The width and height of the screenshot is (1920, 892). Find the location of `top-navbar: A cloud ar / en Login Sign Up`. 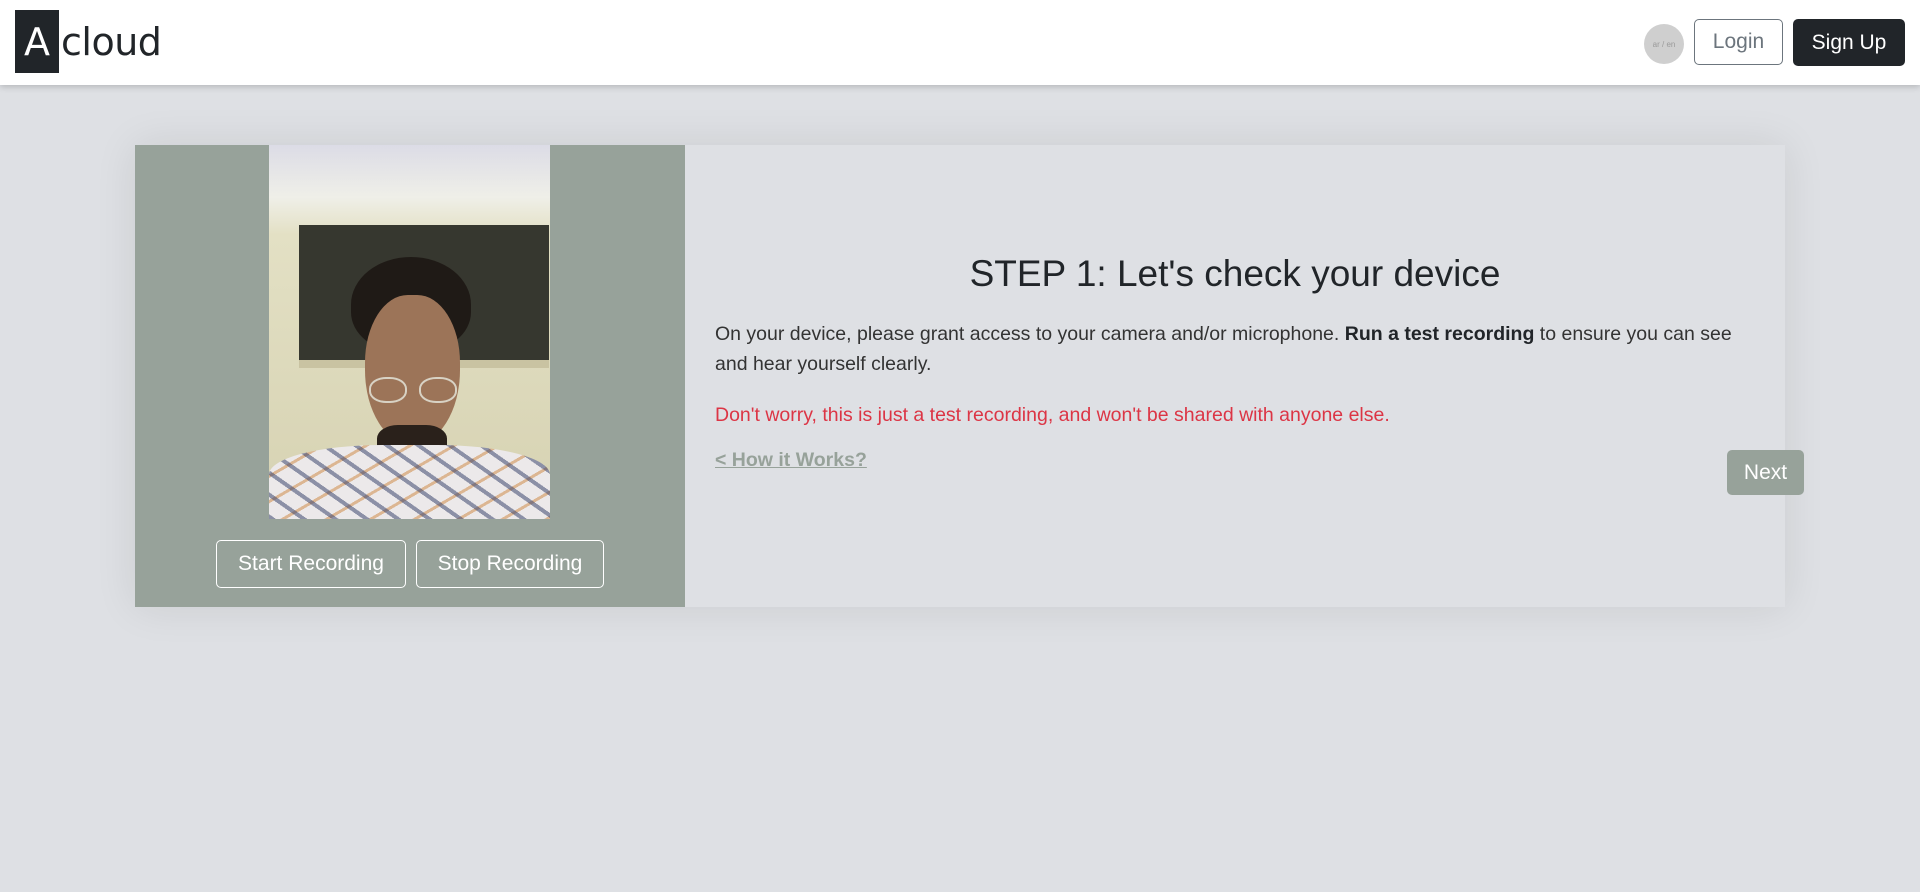

top-navbar: A cloud ar / en Login Sign Up is located at coordinates (960, 42).